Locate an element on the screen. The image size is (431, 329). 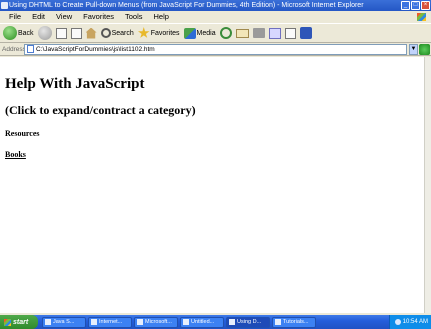
stop-button is located at coordinates (61, 33).